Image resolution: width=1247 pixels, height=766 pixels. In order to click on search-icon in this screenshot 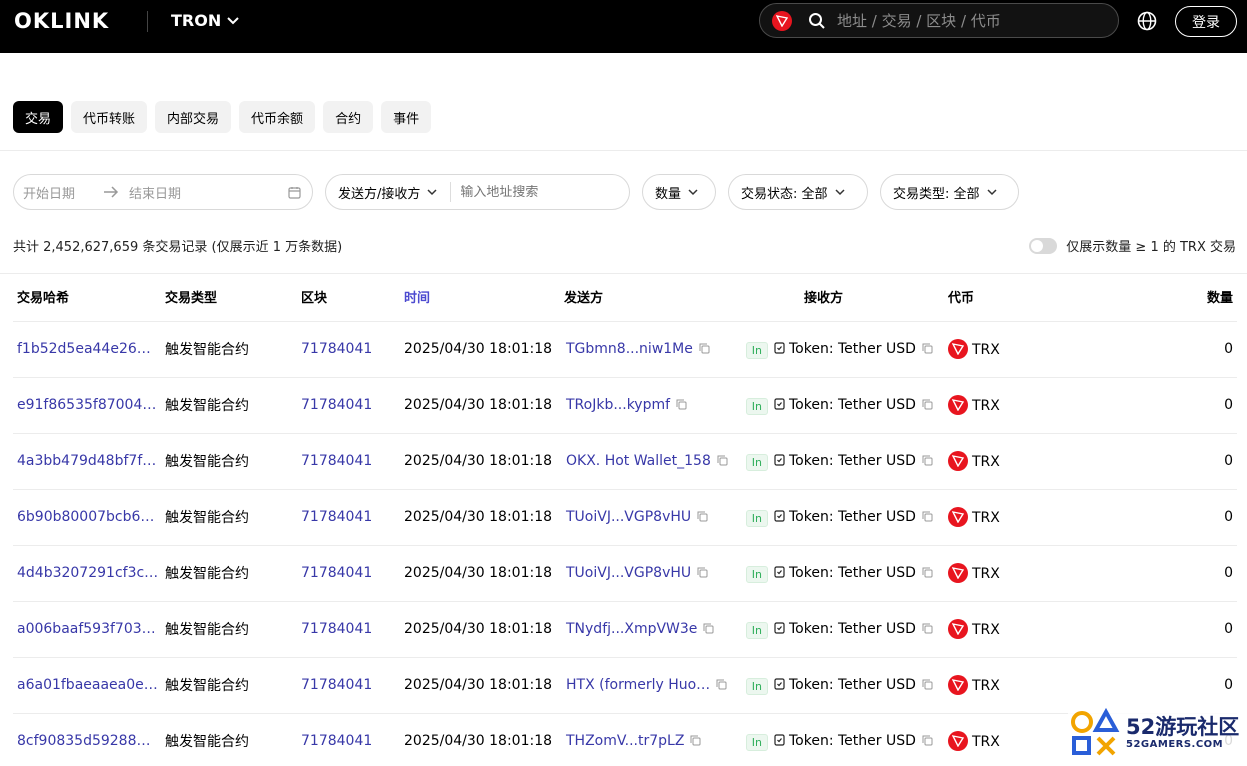, I will do `click(817, 21)`.